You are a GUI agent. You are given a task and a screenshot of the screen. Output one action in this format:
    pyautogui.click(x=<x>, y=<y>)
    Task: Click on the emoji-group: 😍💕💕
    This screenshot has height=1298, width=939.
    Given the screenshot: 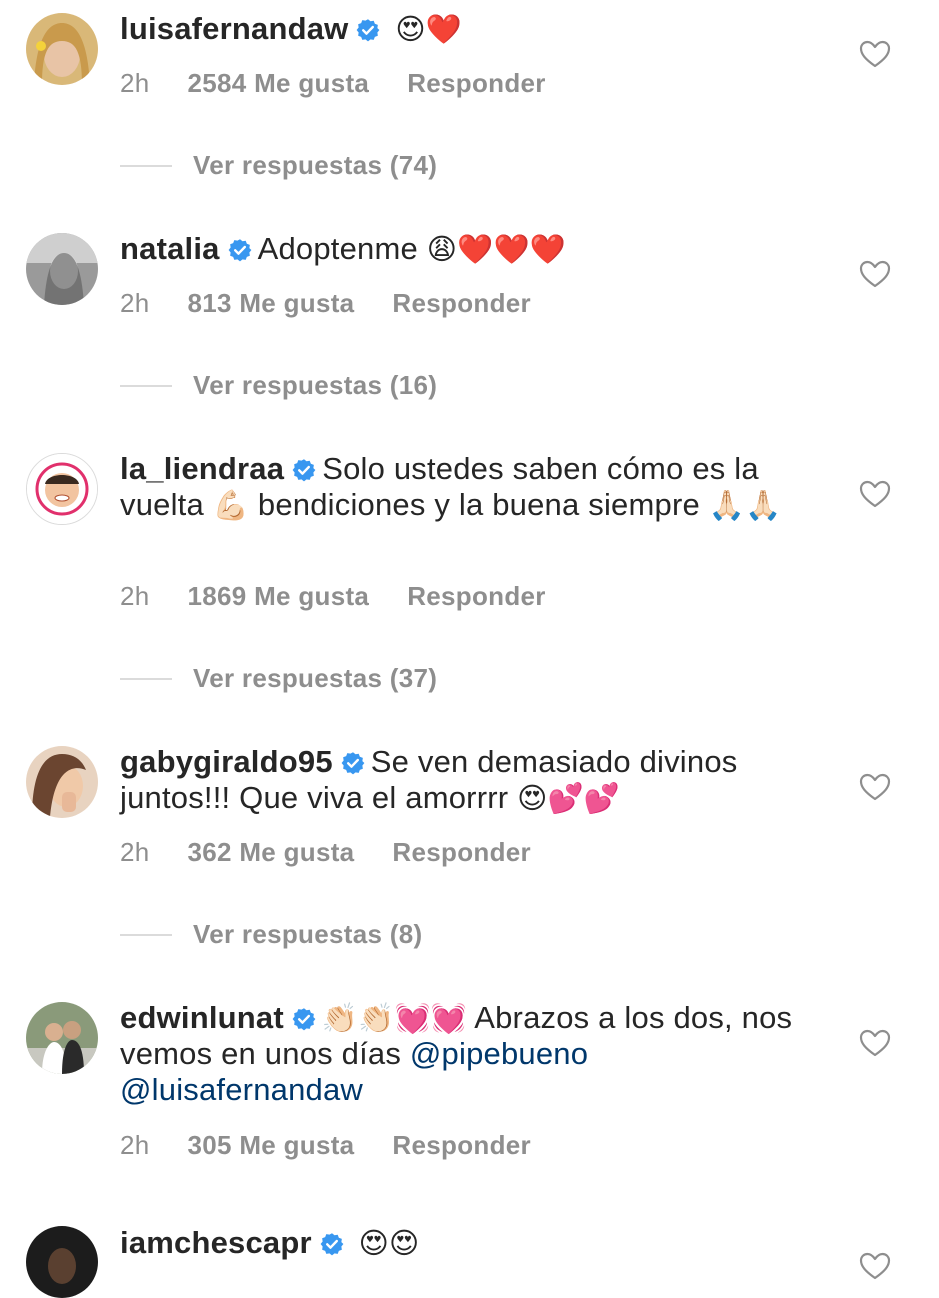 What is the action you would take?
    pyautogui.click(x=569, y=798)
    